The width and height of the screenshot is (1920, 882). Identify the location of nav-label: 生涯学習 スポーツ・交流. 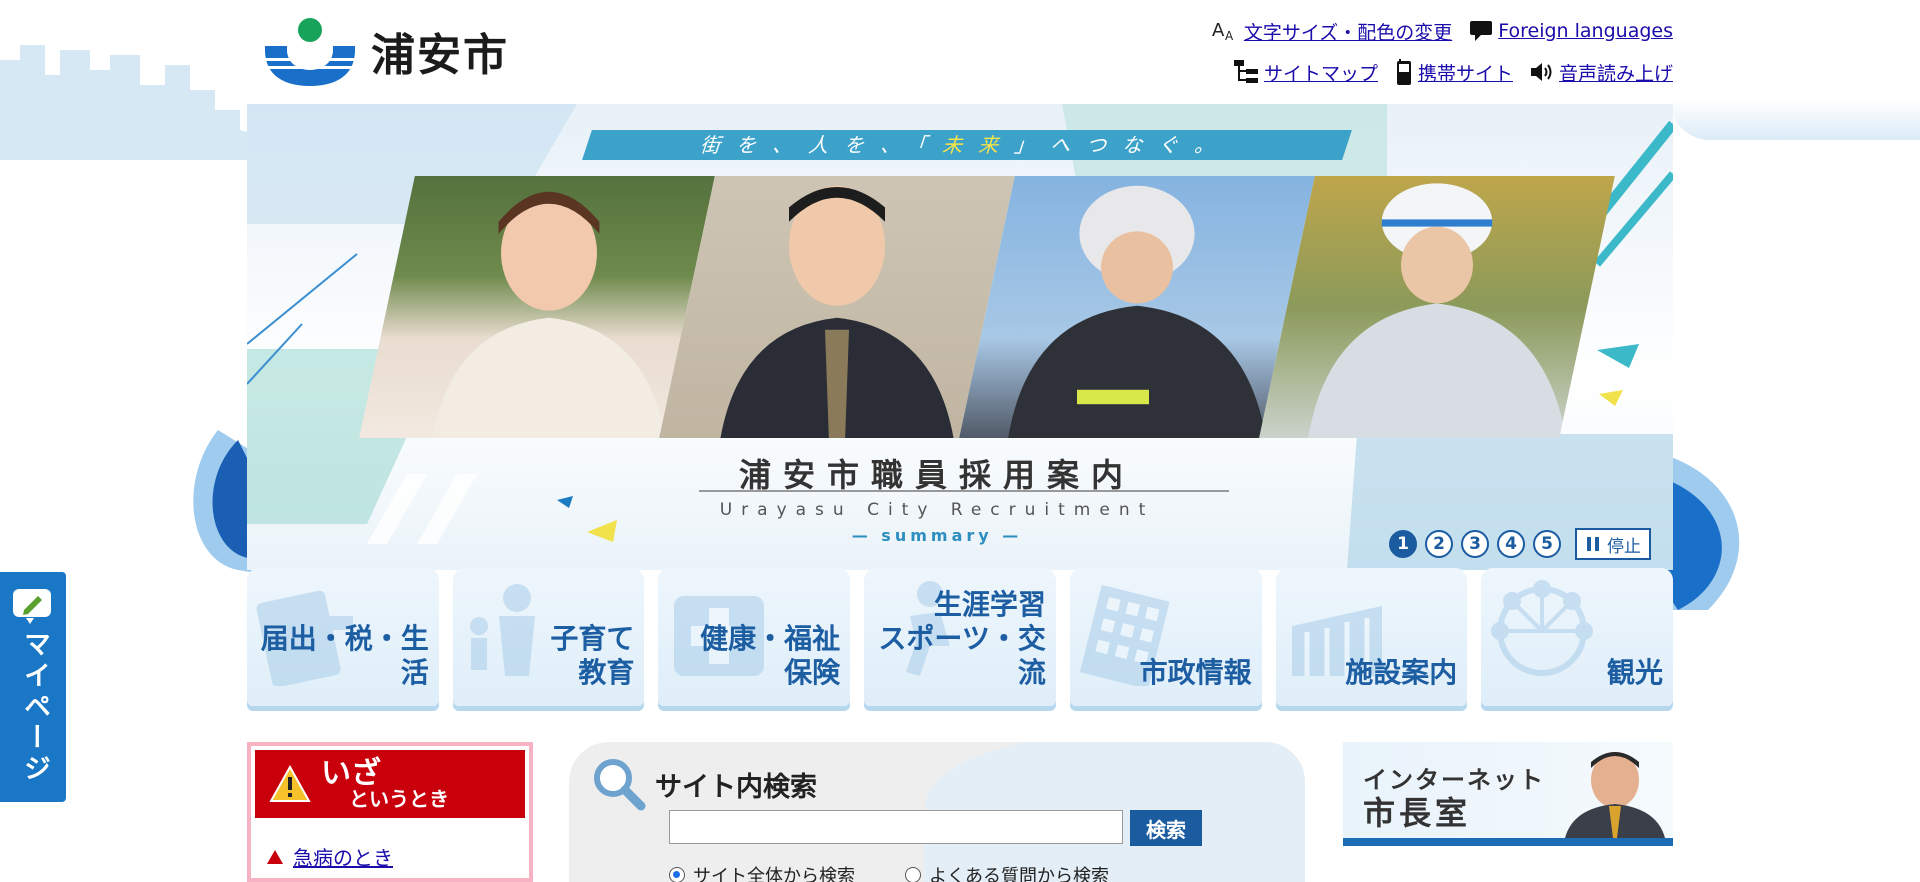
(962, 638).